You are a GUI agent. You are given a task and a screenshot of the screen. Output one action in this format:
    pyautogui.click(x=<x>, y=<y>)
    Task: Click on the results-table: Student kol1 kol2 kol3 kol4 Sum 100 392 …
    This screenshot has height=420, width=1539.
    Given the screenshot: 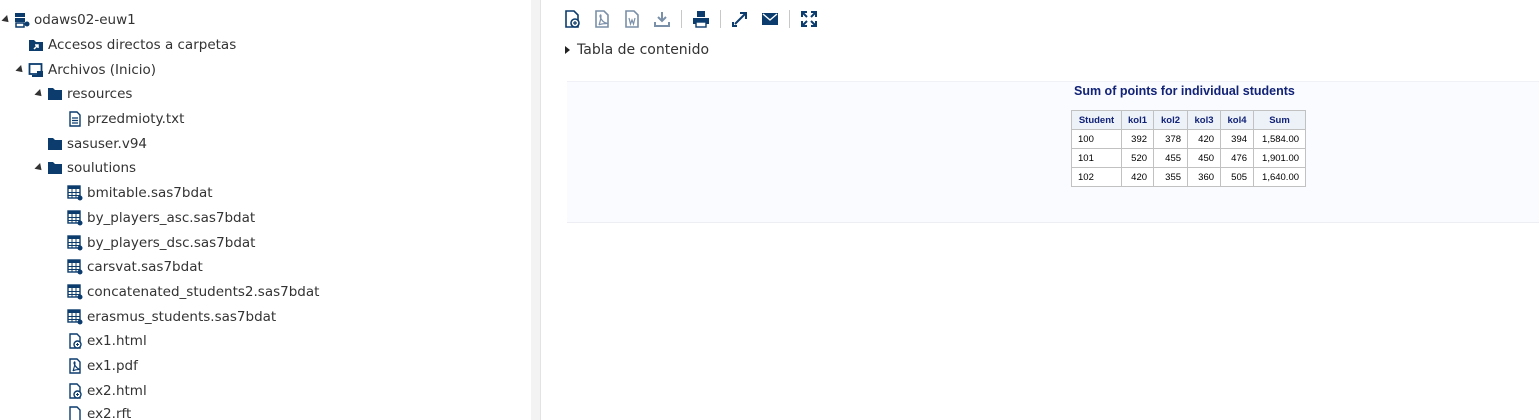 What is the action you would take?
    pyautogui.click(x=1189, y=148)
    